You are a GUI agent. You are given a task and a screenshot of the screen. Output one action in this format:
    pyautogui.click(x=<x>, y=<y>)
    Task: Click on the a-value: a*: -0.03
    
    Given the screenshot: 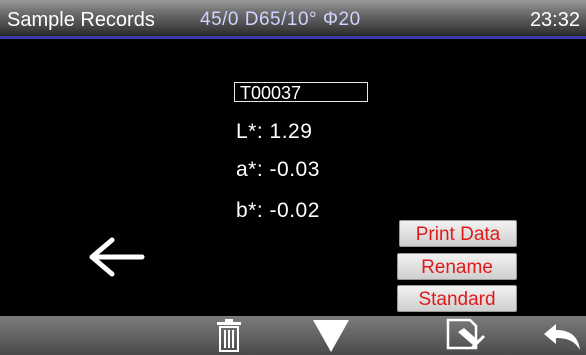 What is the action you would take?
    pyautogui.click(x=278, y=169)
    